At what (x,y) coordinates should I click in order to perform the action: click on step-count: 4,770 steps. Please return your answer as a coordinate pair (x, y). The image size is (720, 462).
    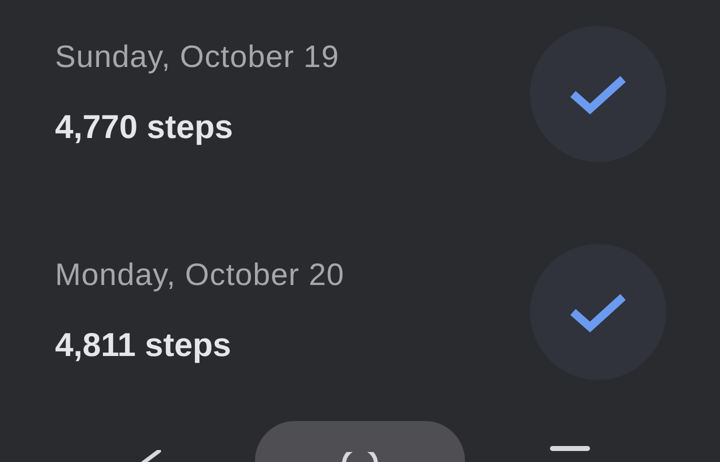
    Looking at the image, I should click on (144, 127).